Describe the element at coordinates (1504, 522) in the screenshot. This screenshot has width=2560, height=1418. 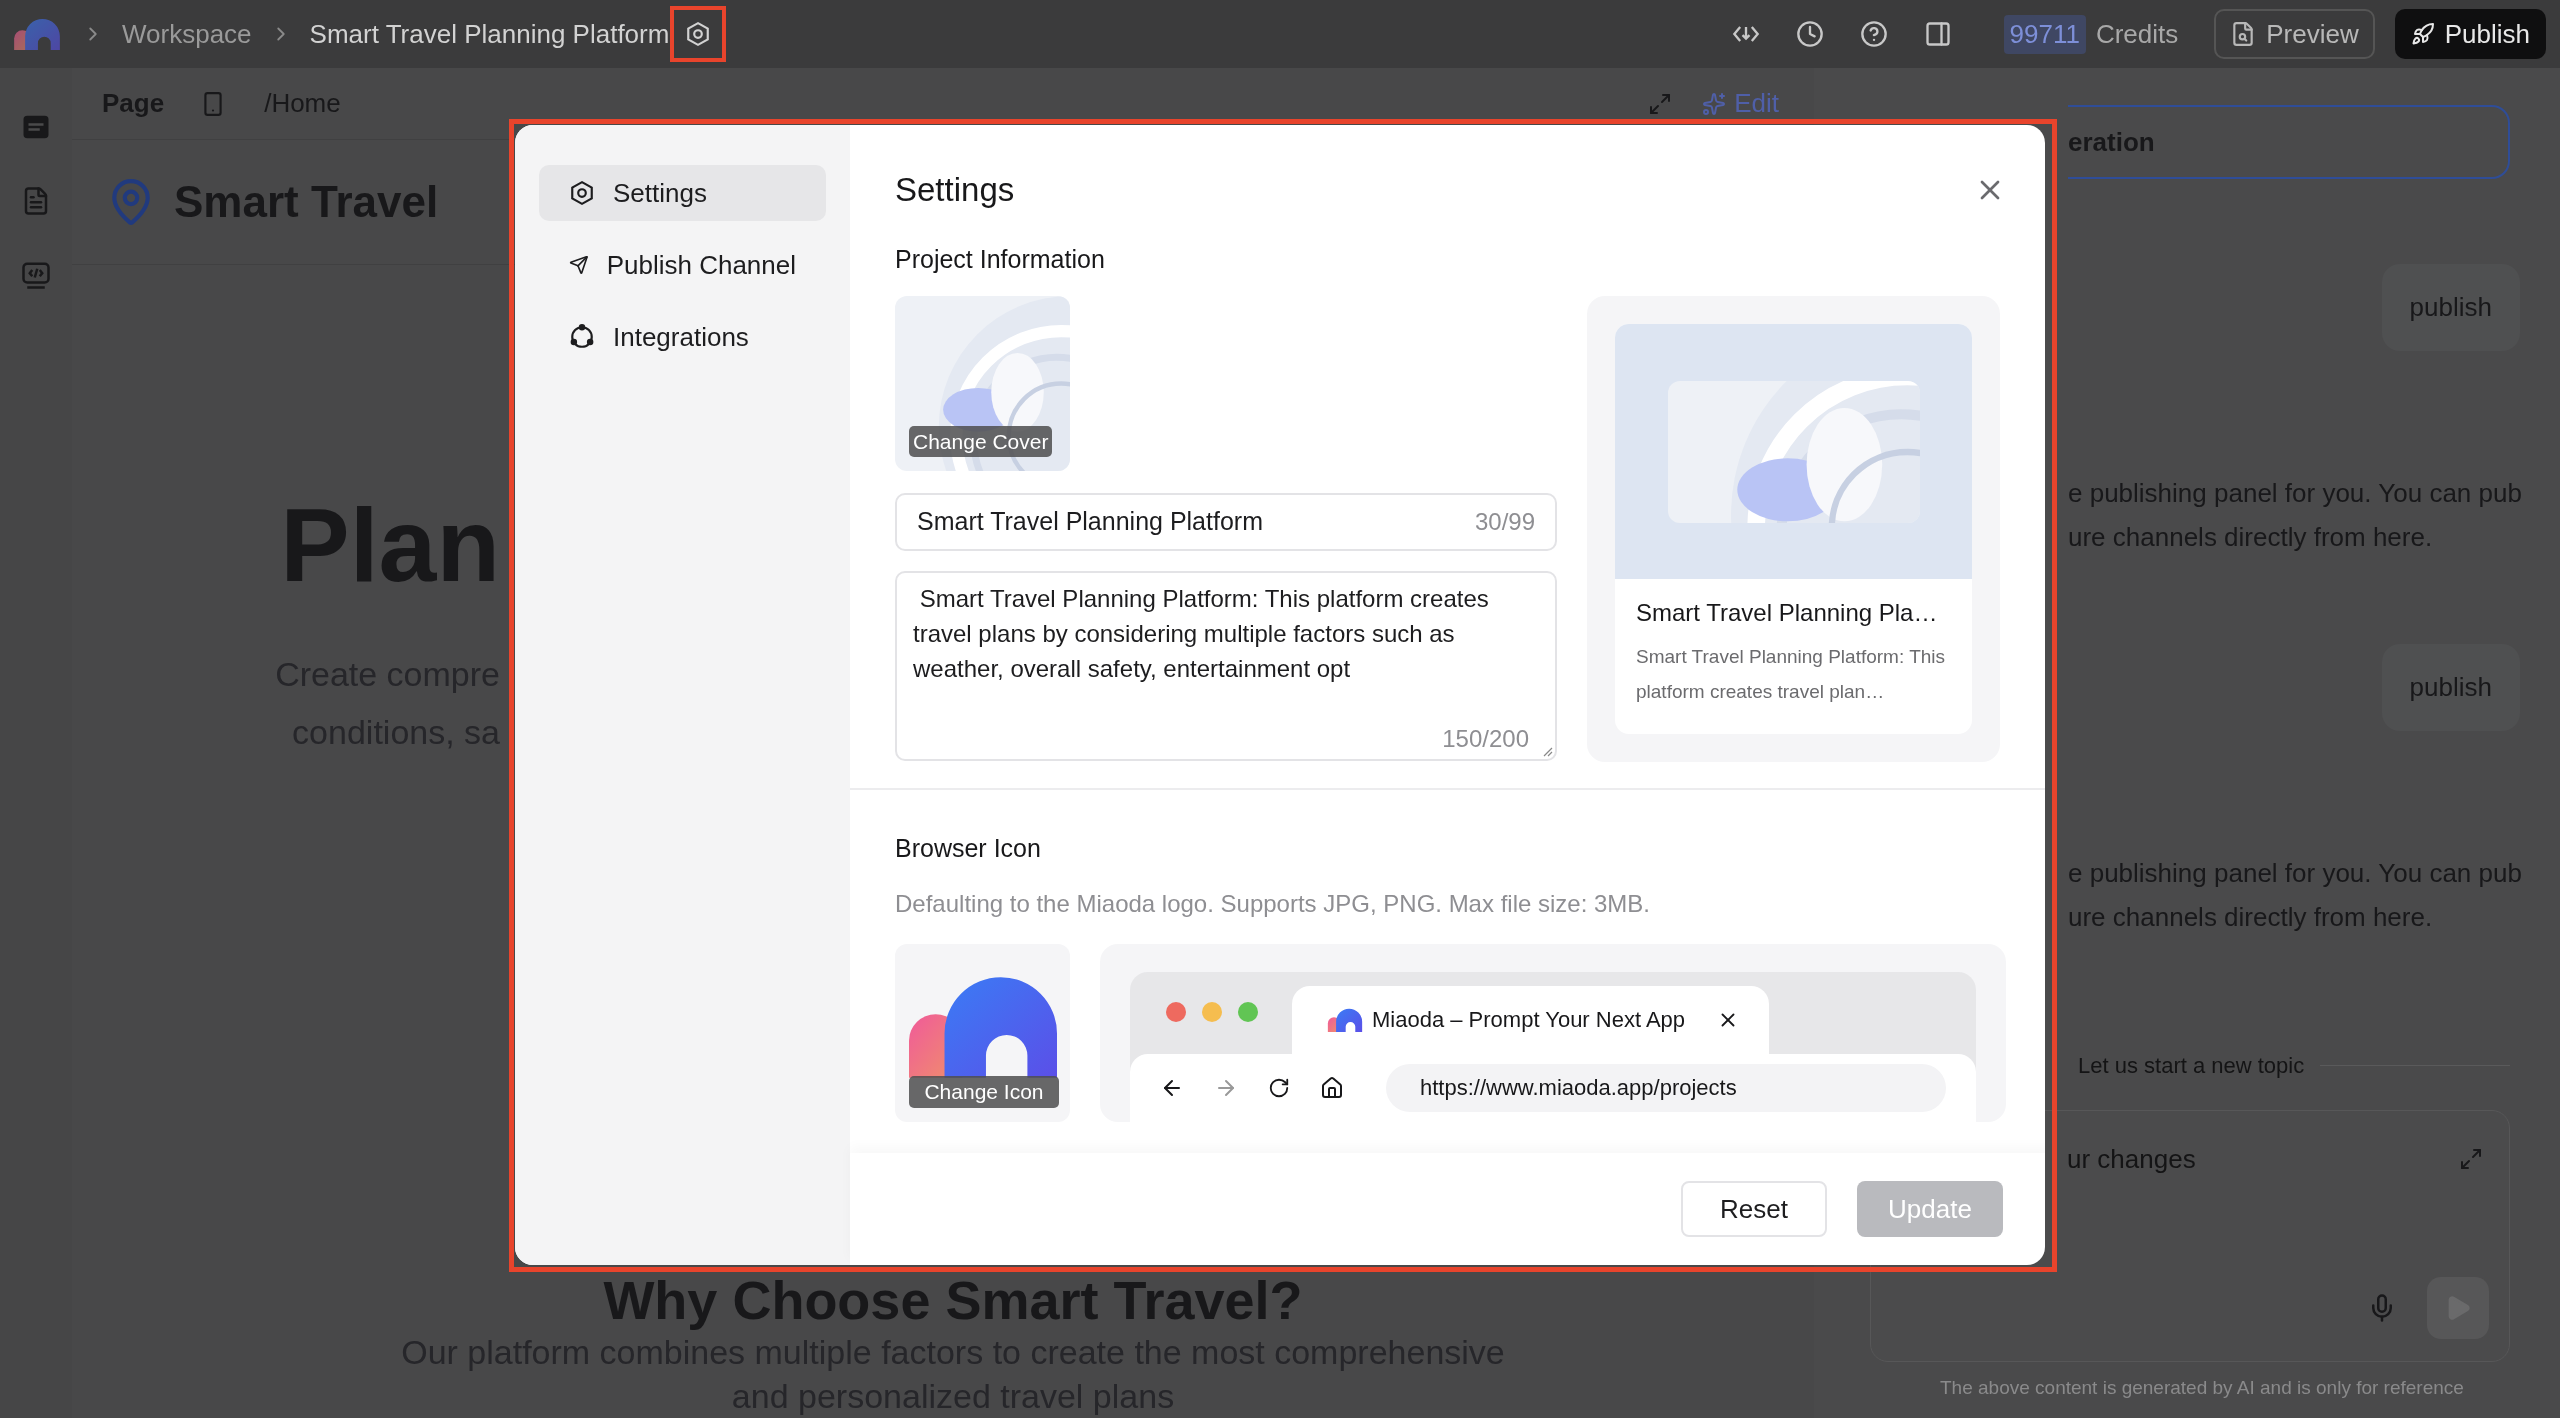
I see `character-counter: 30/99` at that location.